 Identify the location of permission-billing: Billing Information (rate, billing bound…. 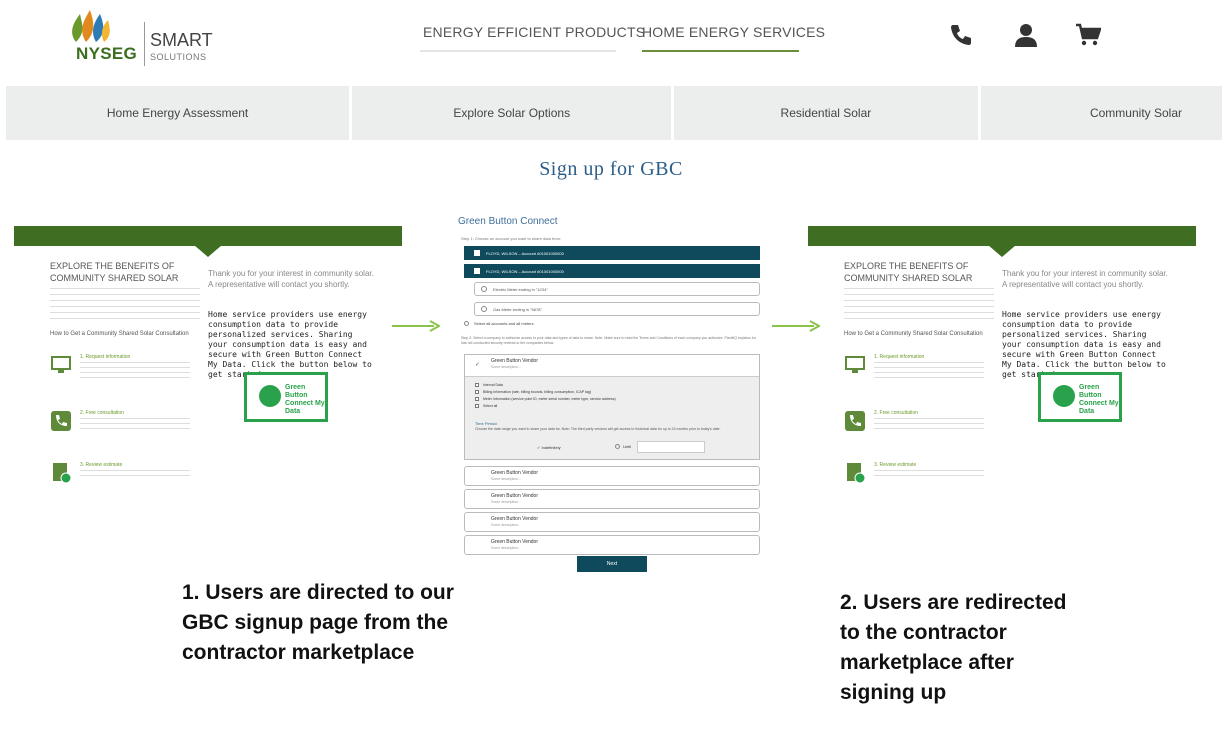
(533, 392).